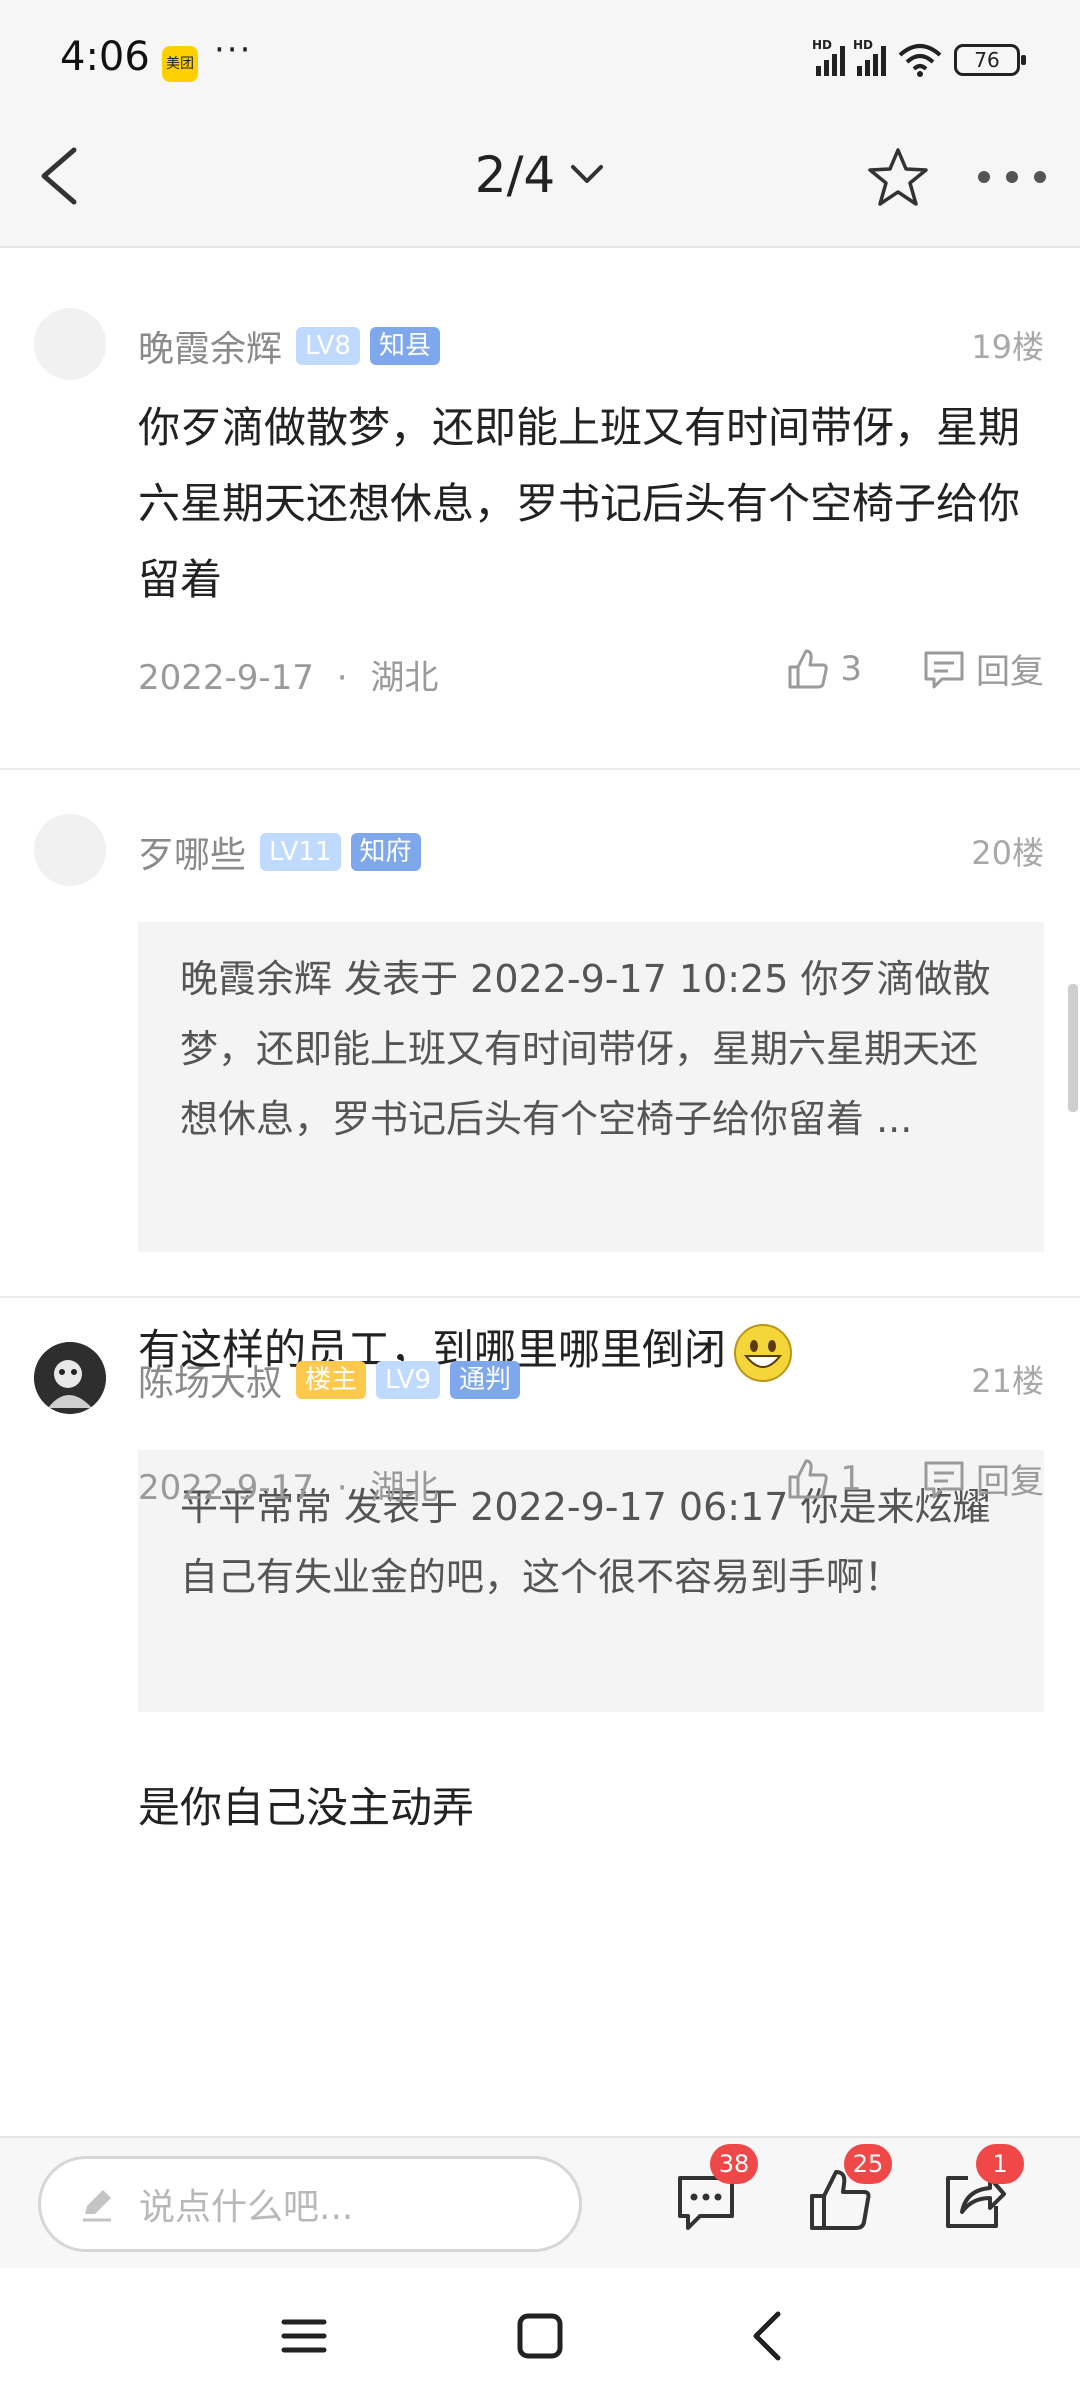  Describe the element at coordinates (515, 175) in the screenshot. I see `page-indicator: 2/4` at that location.